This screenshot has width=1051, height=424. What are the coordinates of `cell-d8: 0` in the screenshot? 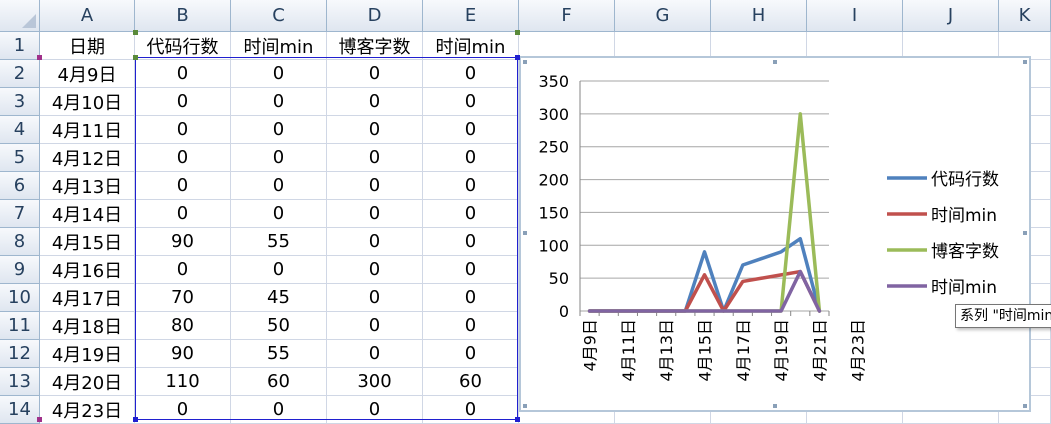 It's located at (375, 242).